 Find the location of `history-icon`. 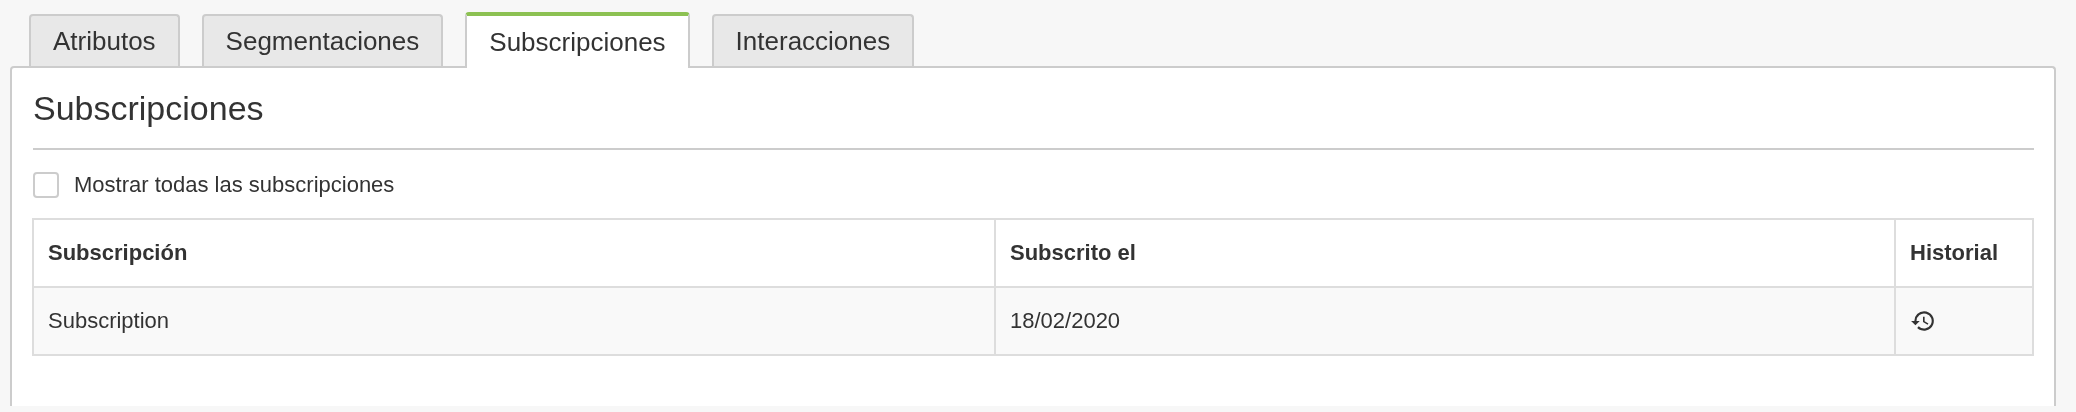

history-icon is located at coordinates (1923, 321).